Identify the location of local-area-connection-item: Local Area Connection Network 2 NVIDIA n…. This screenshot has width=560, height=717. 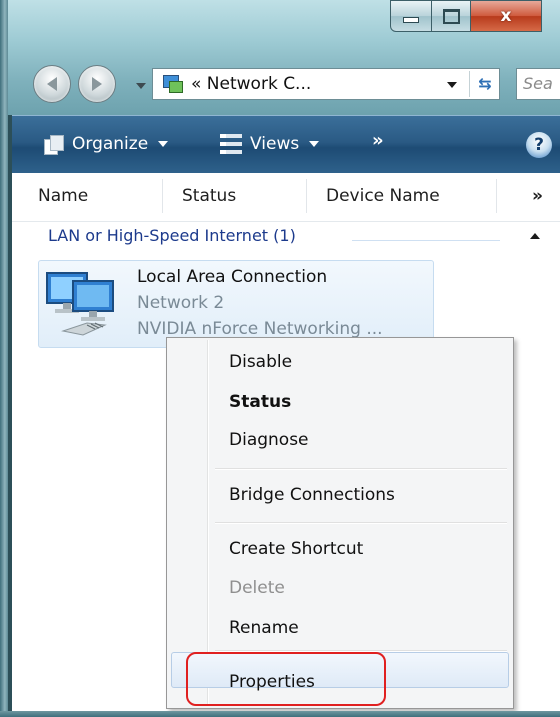
(236, 304).